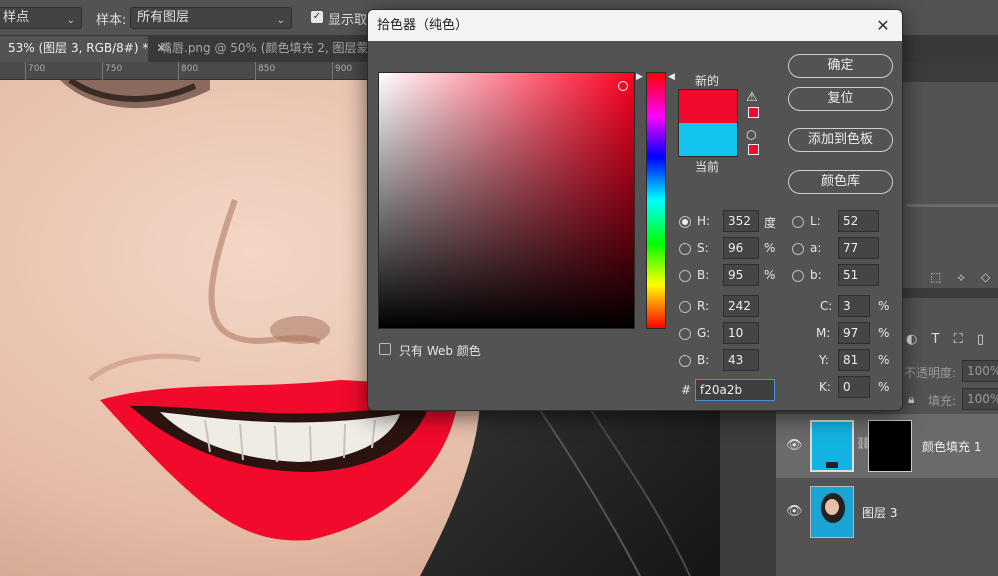 This screenshot has width=998, height=576. What do you see at coordinates (884, 333) in the screenshot?
I see `m-unit: %` at bounding box center [884, 333].